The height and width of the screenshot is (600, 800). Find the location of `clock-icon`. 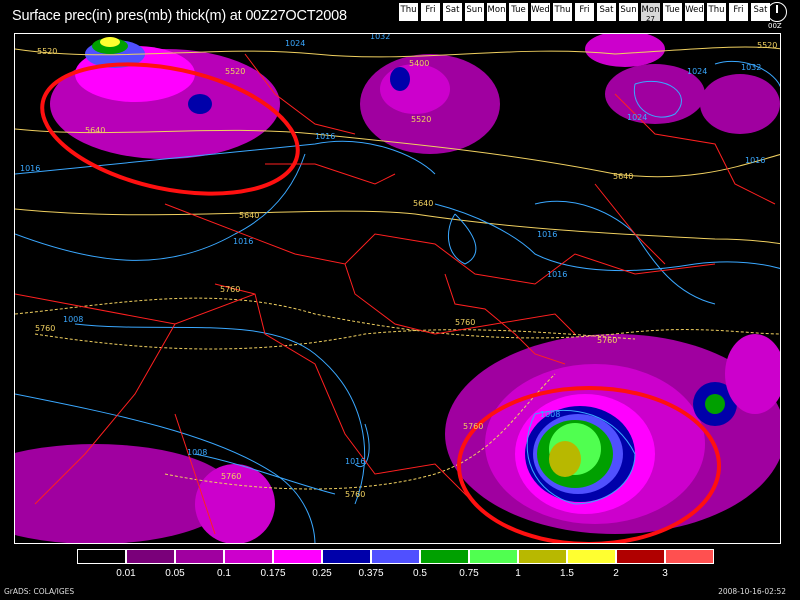

clock-icon is located at coordinates (777, 12).